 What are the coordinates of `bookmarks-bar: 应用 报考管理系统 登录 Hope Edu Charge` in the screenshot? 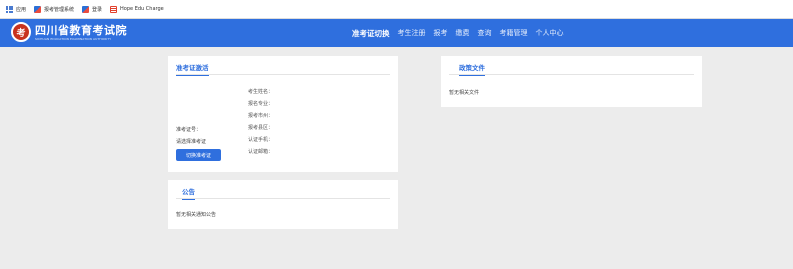 It's located at (396, 9).